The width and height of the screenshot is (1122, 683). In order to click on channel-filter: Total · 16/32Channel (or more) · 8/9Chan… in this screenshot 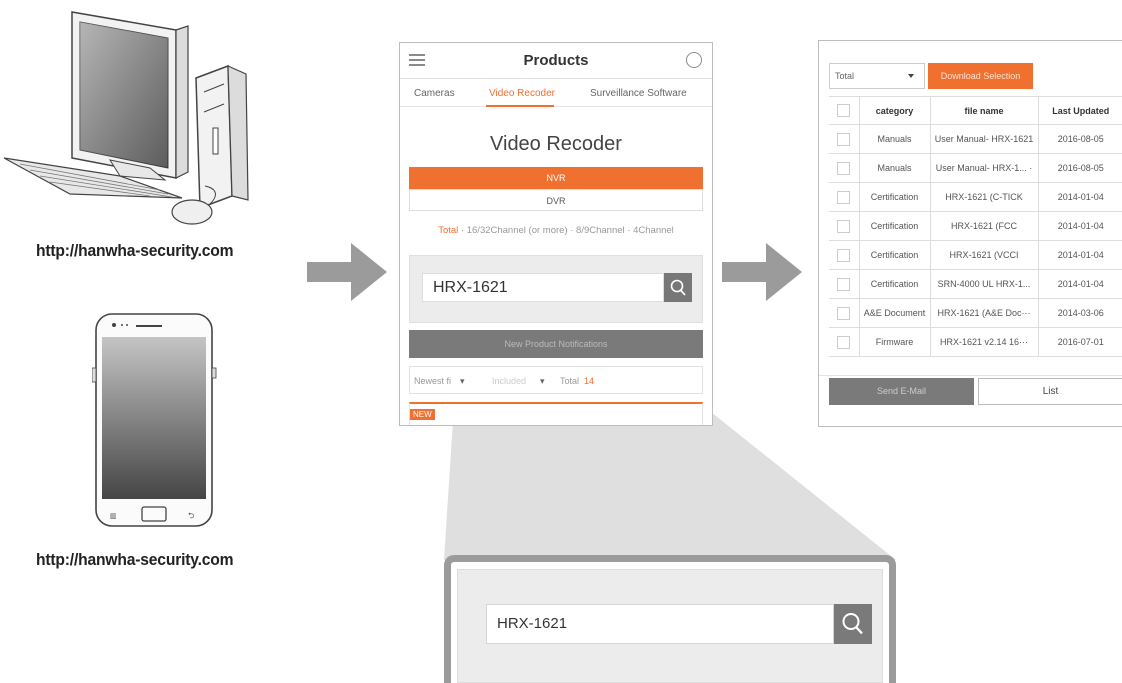, I will do `click(556, 230)`.